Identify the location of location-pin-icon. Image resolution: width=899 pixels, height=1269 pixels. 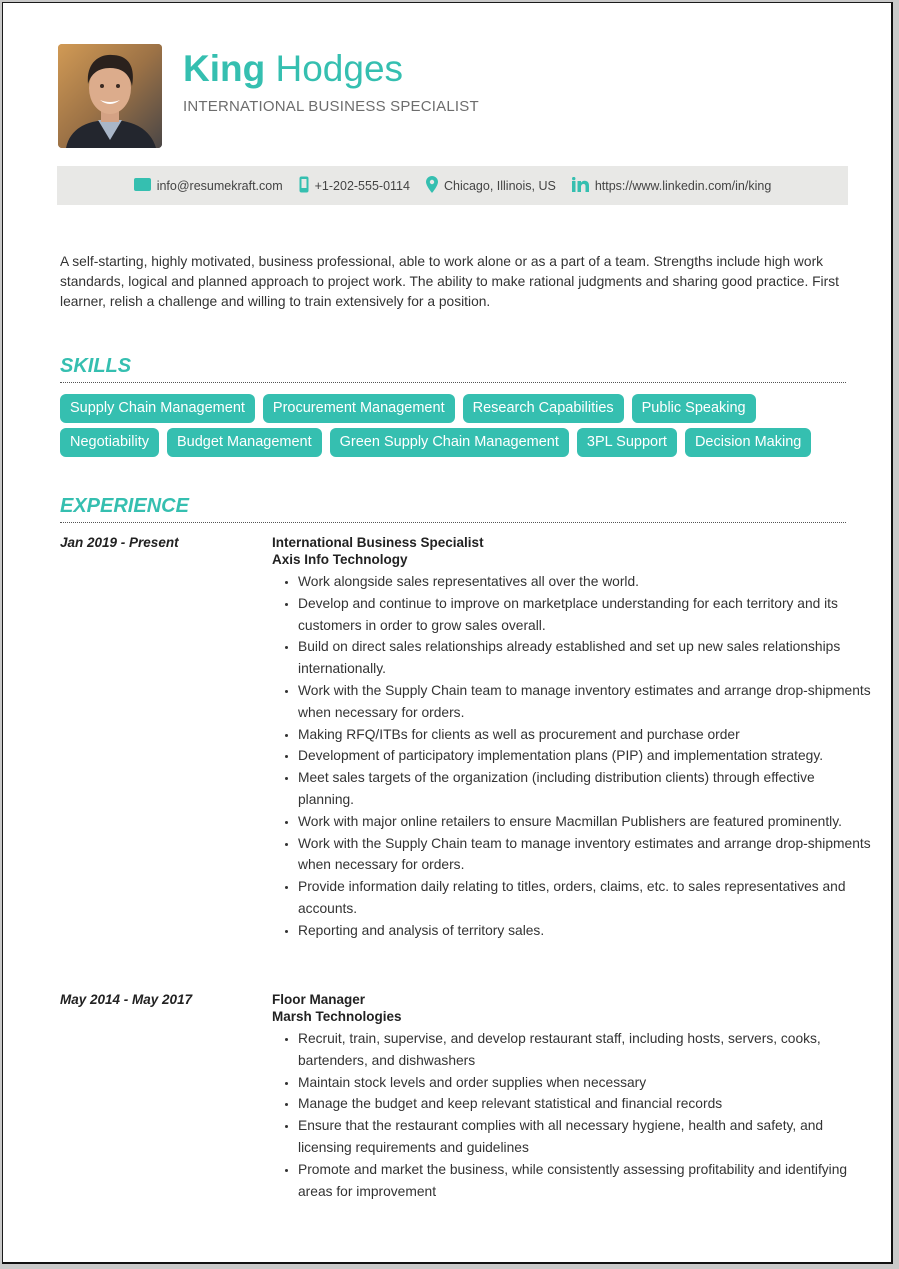
(431, 185).